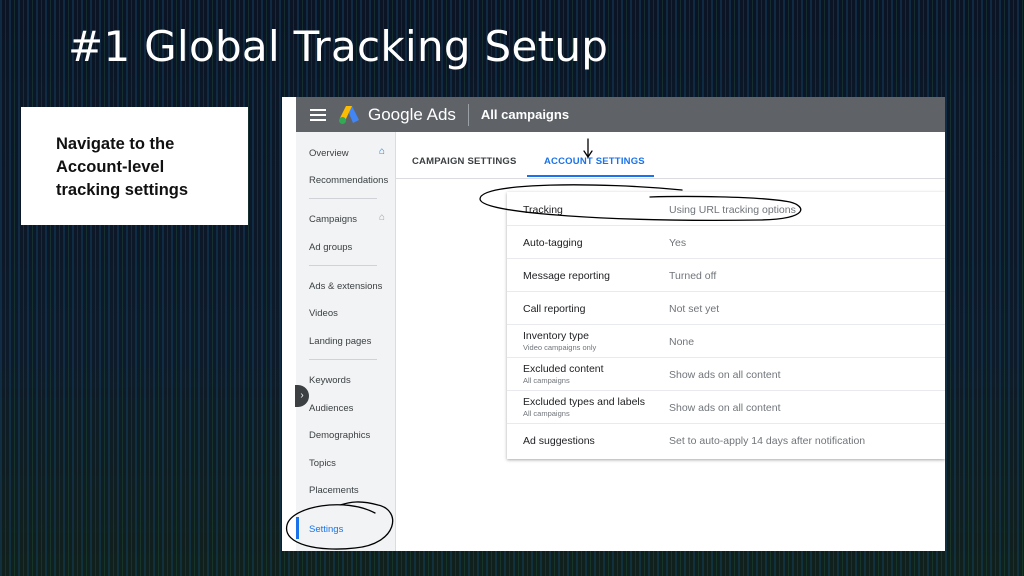 The width and height of the screenshot is (1024, 576). I want to click on sidebar-item-campaigns: Campaigns, so click(333, 219).